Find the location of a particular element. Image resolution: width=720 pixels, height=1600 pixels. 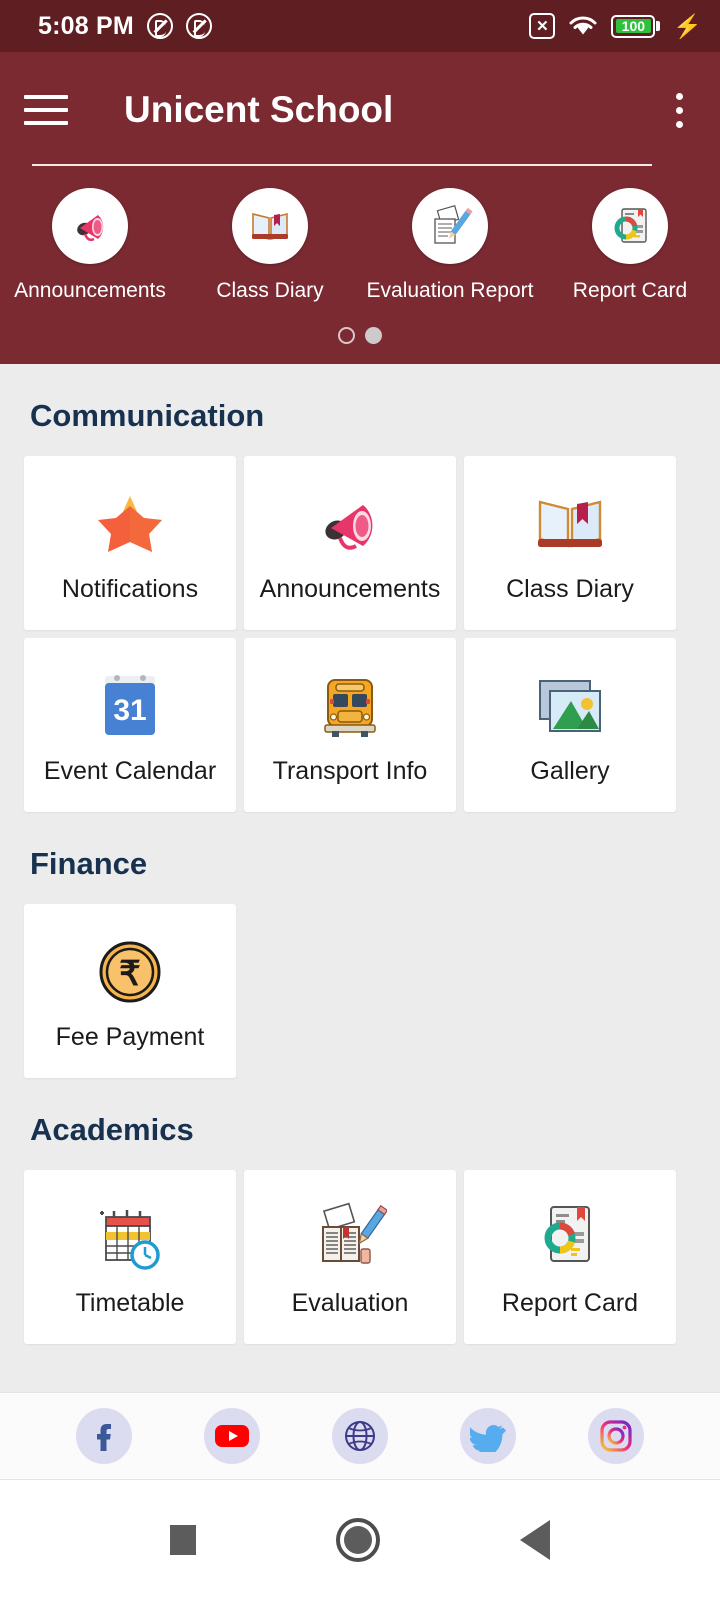

photos-icon is located at coordinates (570, 706).